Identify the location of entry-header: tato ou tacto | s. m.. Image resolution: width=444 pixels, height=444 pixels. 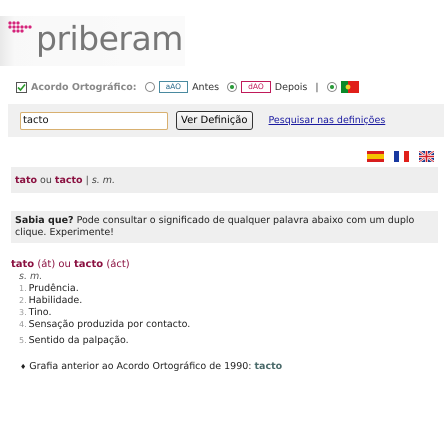
(224, 180).